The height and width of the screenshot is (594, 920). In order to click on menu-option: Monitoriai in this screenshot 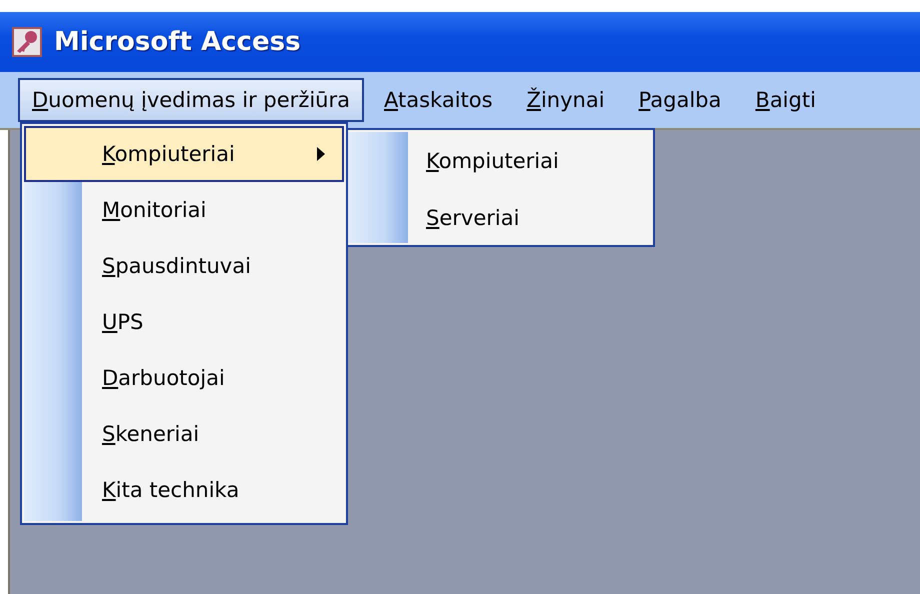, I will do `click(184, 210)`.